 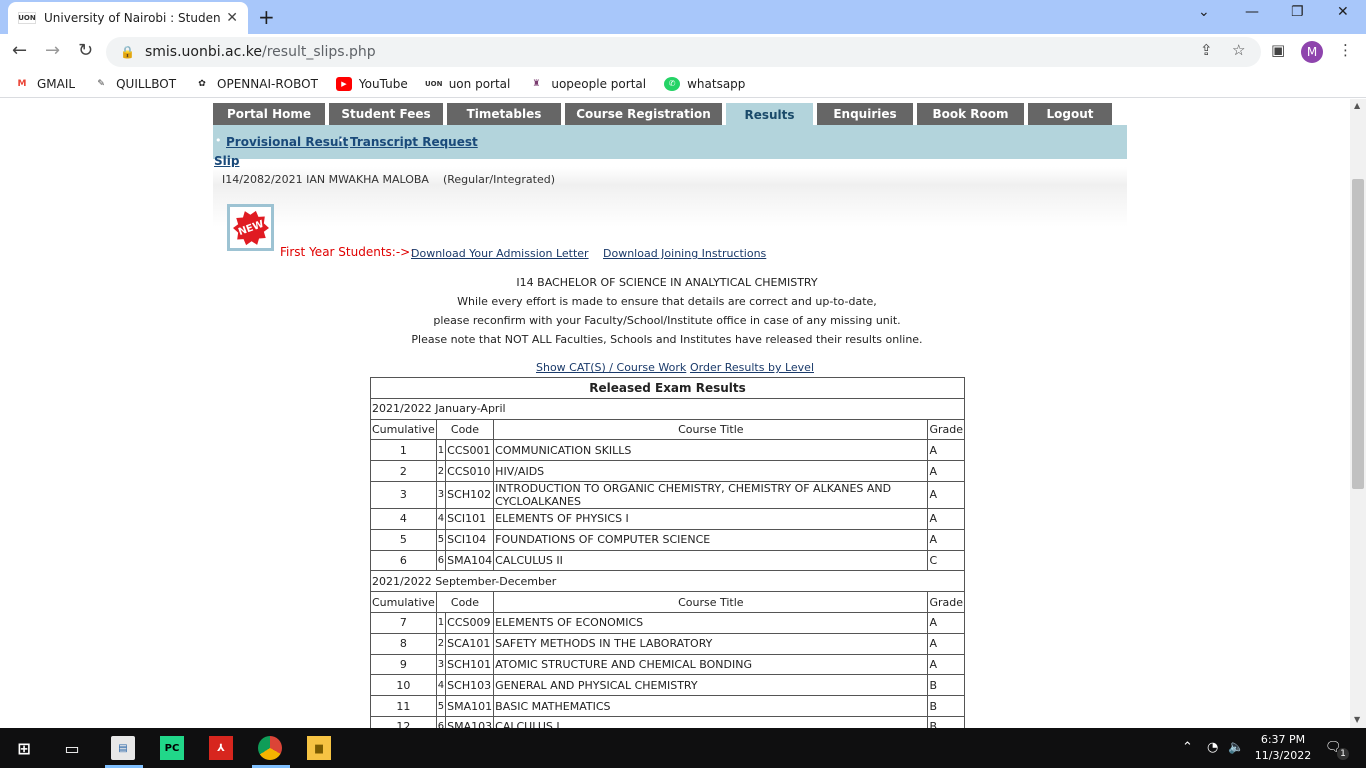 What do you see at coordinates (386, 114) in the screenshot?
I see `nav-student-fees: Student Fees` at bounding box center [386, 114].